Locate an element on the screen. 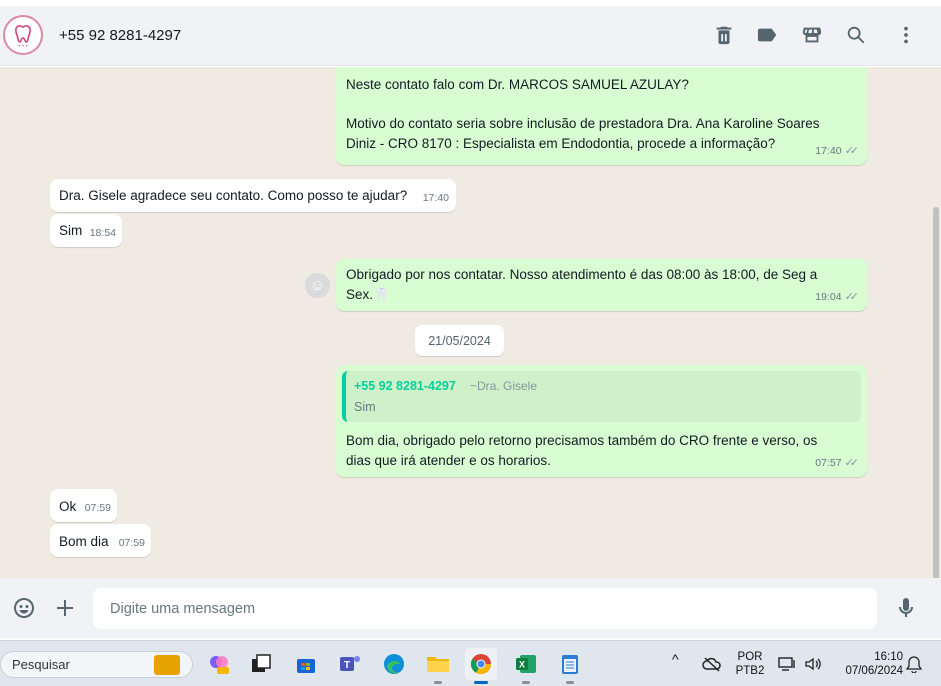 This screenshot has width=941, height=686. message-meta: 19:04 ✓✓ is located at coordinates (837, 298).